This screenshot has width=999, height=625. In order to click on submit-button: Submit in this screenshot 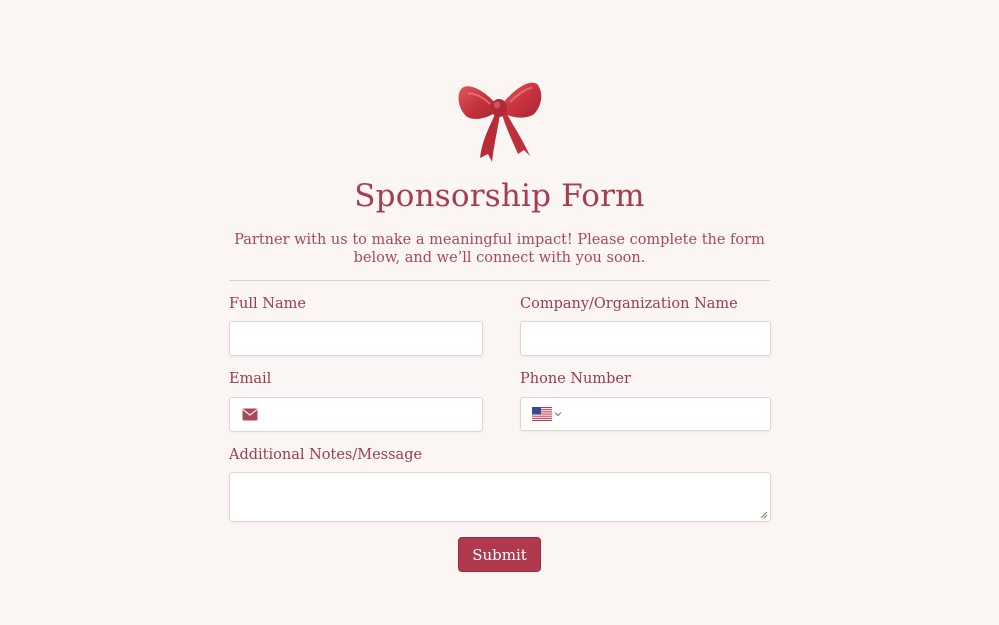, I will do `click(499, 554)`.